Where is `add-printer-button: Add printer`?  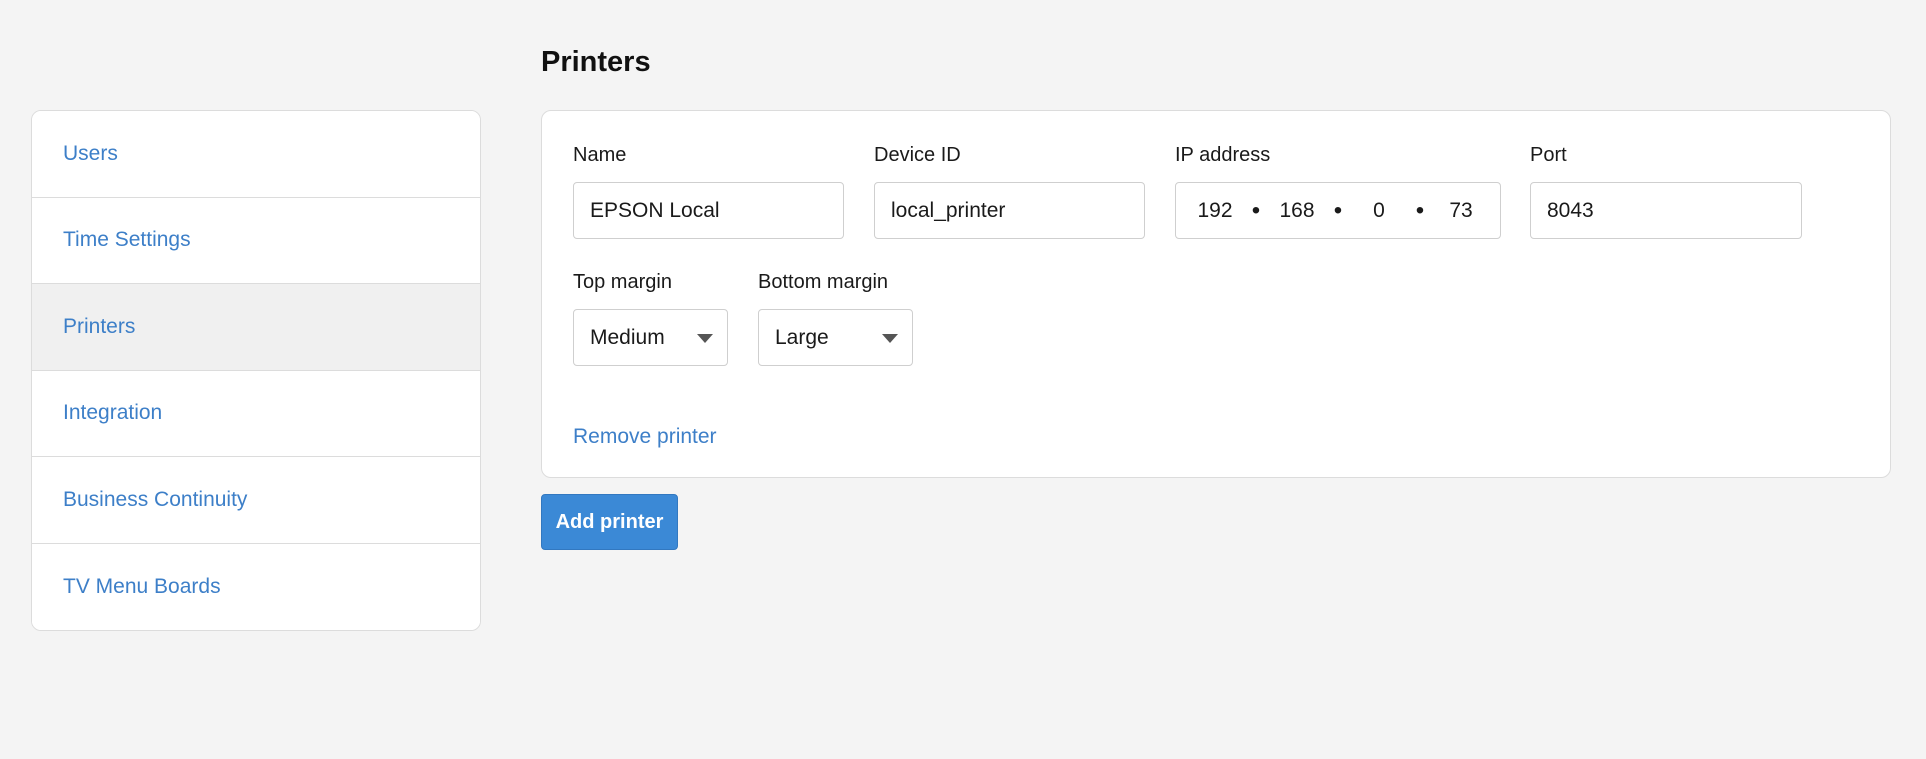
add-printer-button: Add printer is located at coordinates (609, 522).